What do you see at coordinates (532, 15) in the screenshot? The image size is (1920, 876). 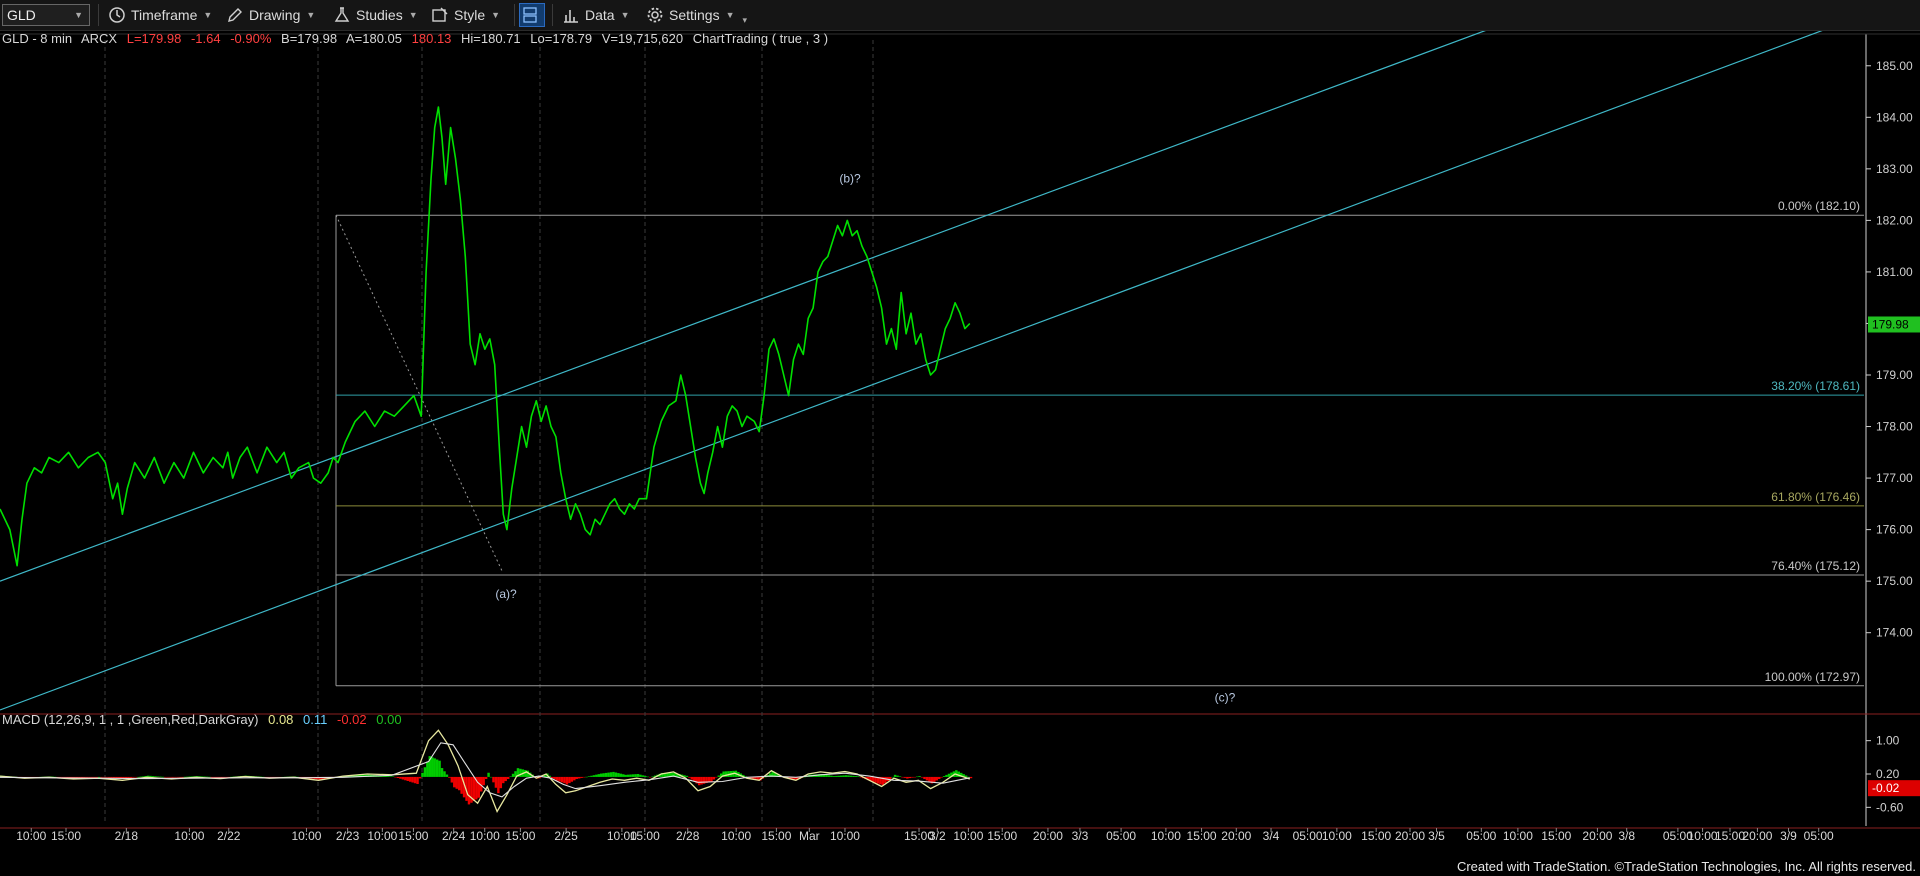 I see `chart-layout-button` at bounding box center [532, 15].